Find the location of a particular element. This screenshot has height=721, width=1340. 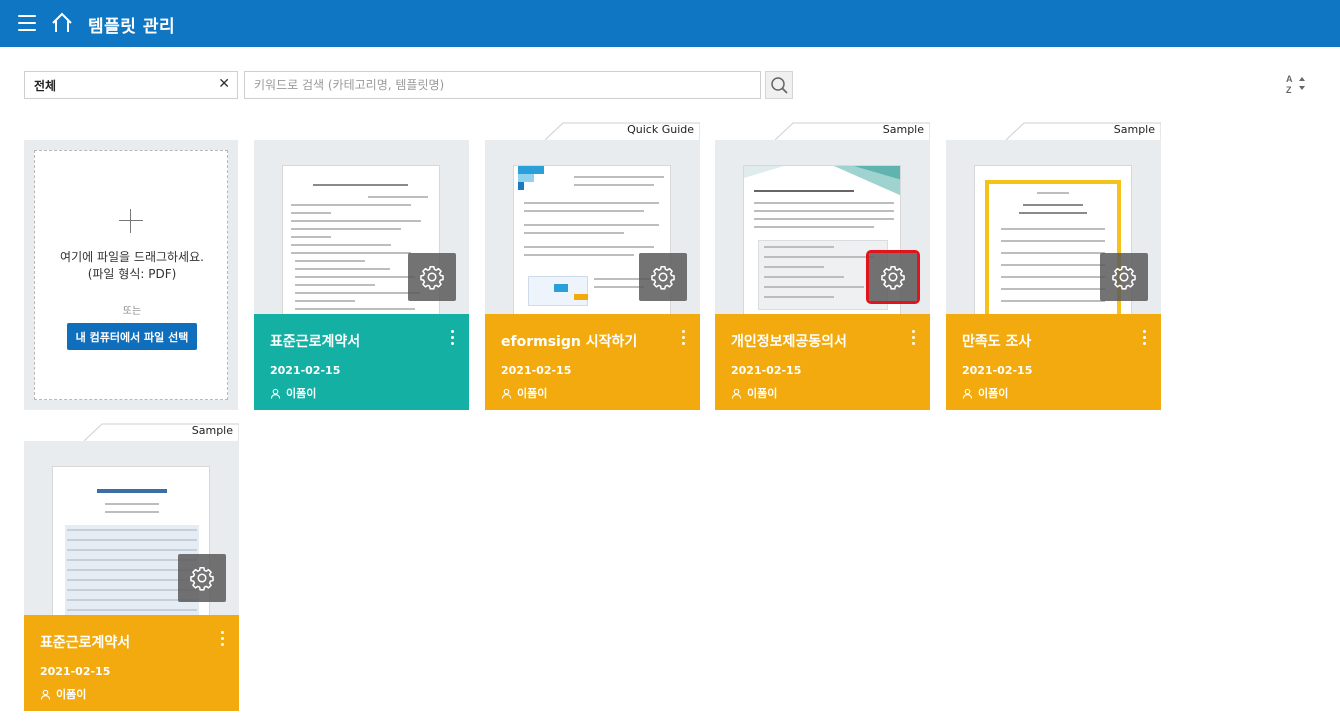

clear-icon: ✕ is located at coordinates (224, 84).